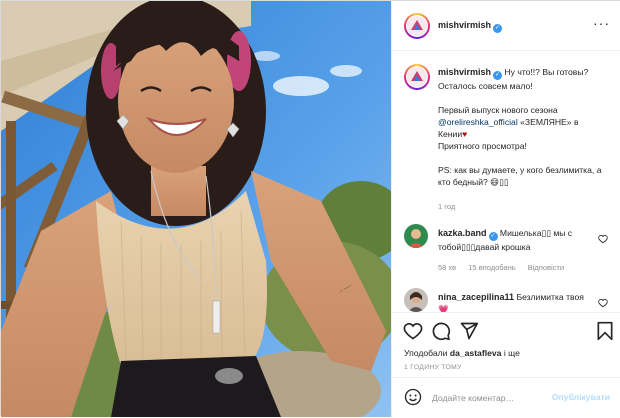  Describe the element at coordinates (482, 146) in the screenshot. I see `caption-line-5: Приятного просмотра!` at that location.